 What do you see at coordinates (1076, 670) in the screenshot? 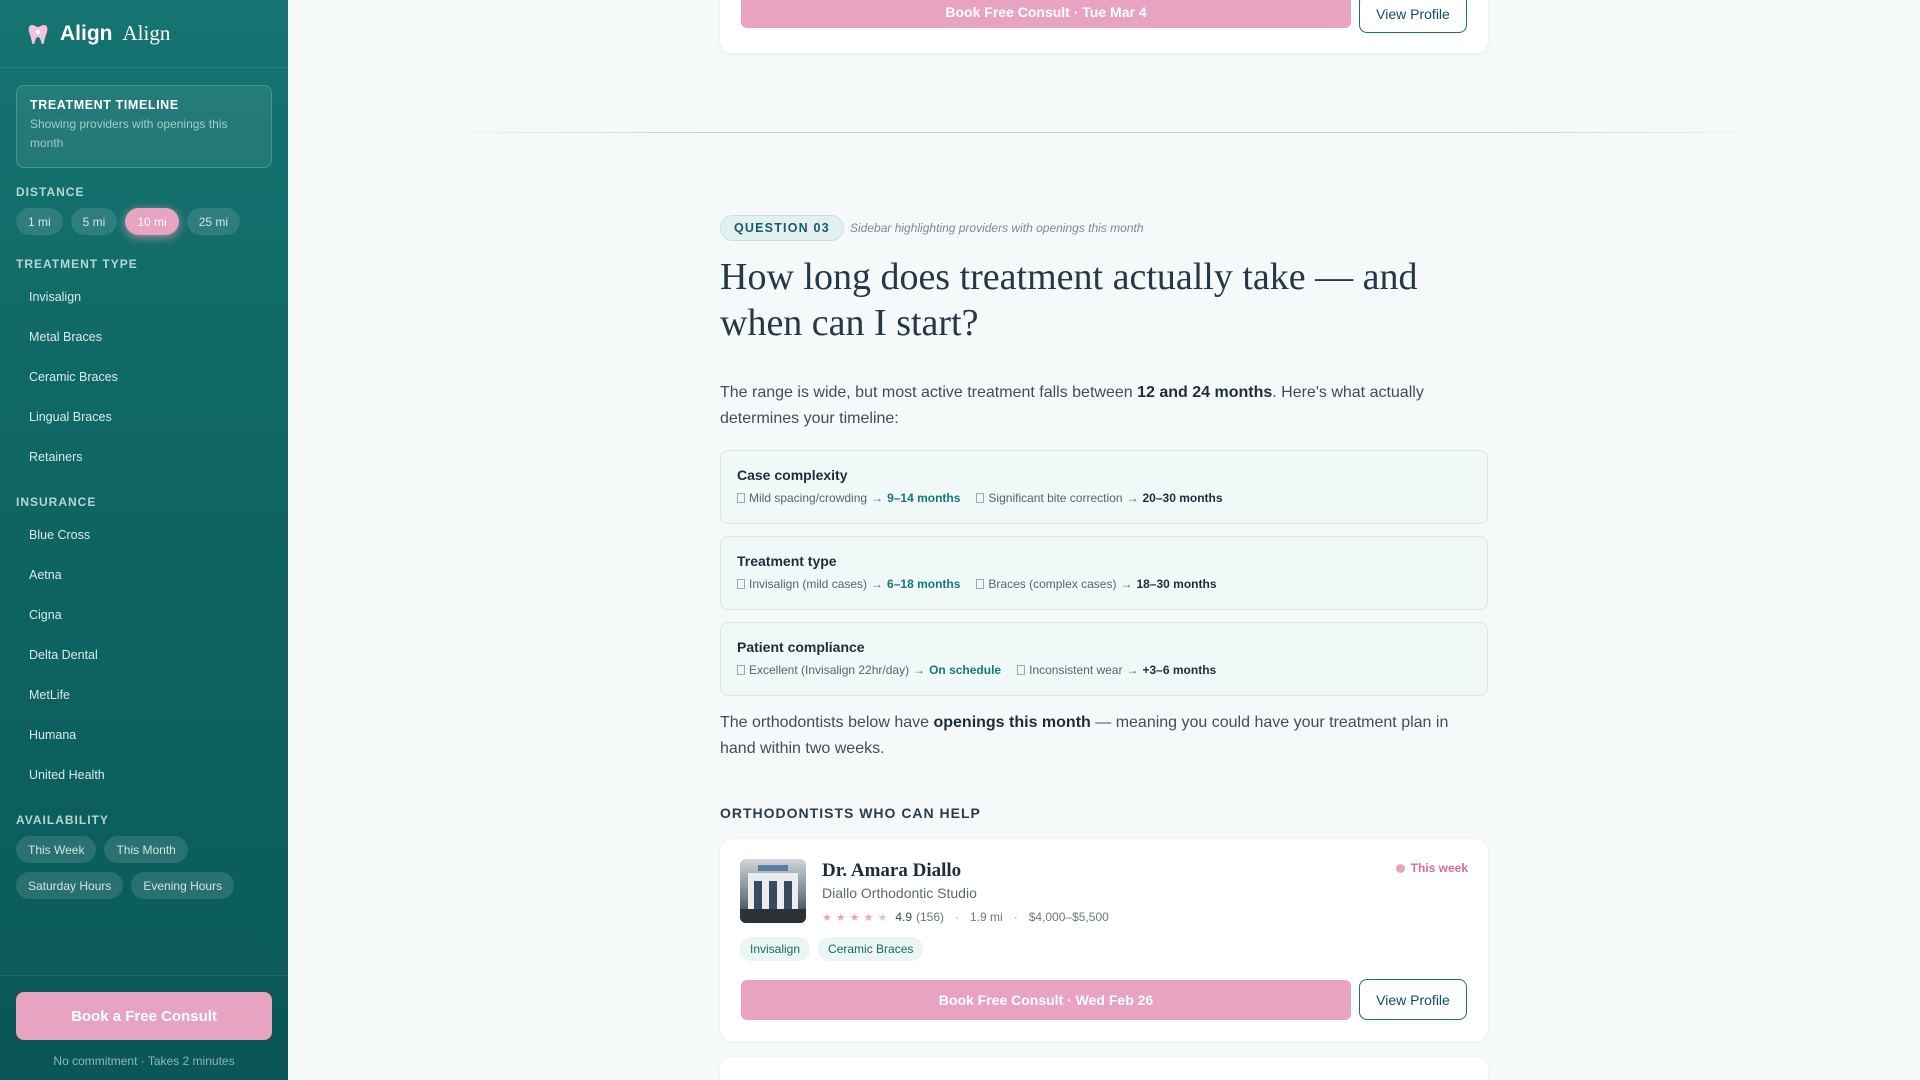
I see `factor-option-label: Inconsistent wear` at bounding box center [1076, 670].